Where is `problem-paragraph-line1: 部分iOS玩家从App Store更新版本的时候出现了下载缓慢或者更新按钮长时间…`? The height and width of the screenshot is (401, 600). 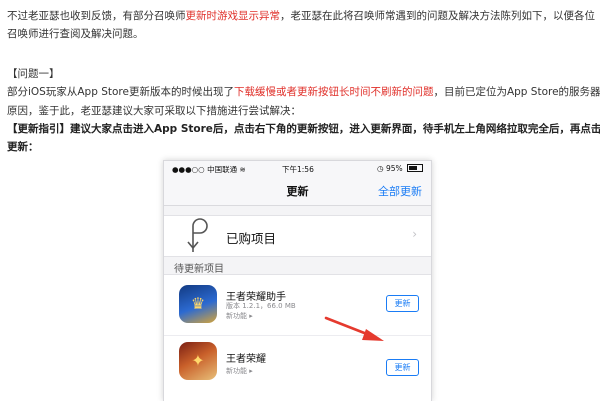
problem-paragraph-line1: 部分iOS玩家从App Store更新版本的时候出现了下载缓慢或者更新按钮长时间… is located at coordinates (303, 92).